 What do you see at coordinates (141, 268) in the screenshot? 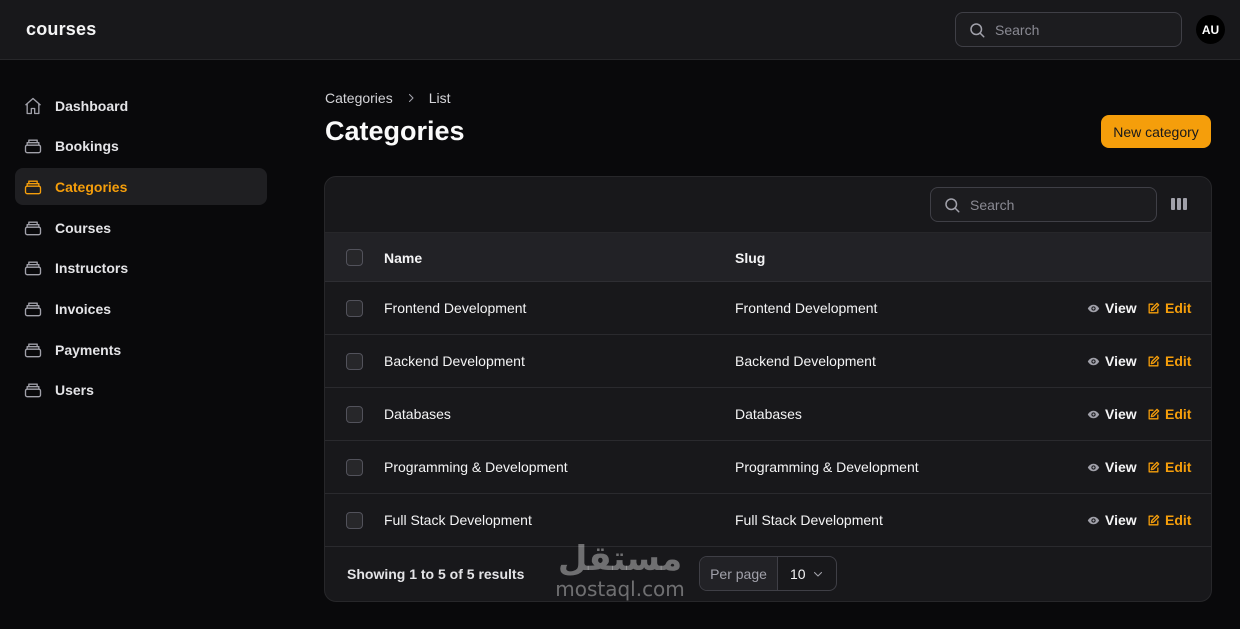
I see `sidebar-item-instructors: Instructors` at bounding box center [141, 268].